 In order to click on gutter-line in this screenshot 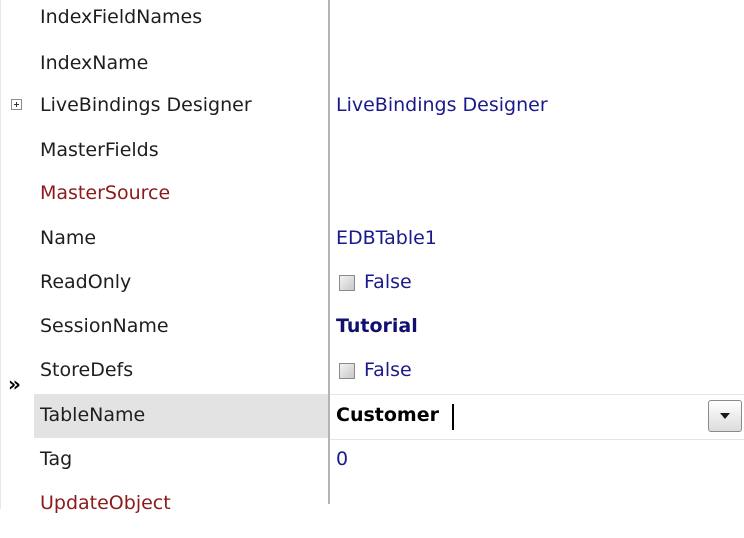, I will do `click(0, 254)`.